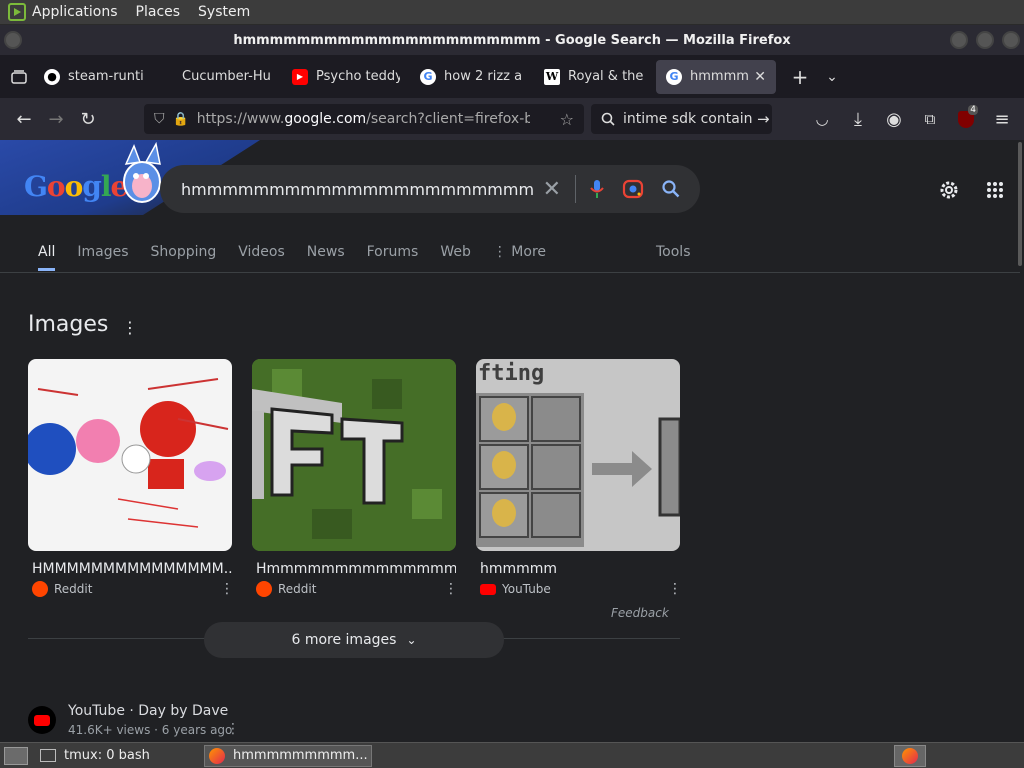 Image resolution: width=1024 pixels, height=768 pixels. Describe the element at coordinates (763, 119) in the screenshot. I see `go-arrow-icon: →` at that location.